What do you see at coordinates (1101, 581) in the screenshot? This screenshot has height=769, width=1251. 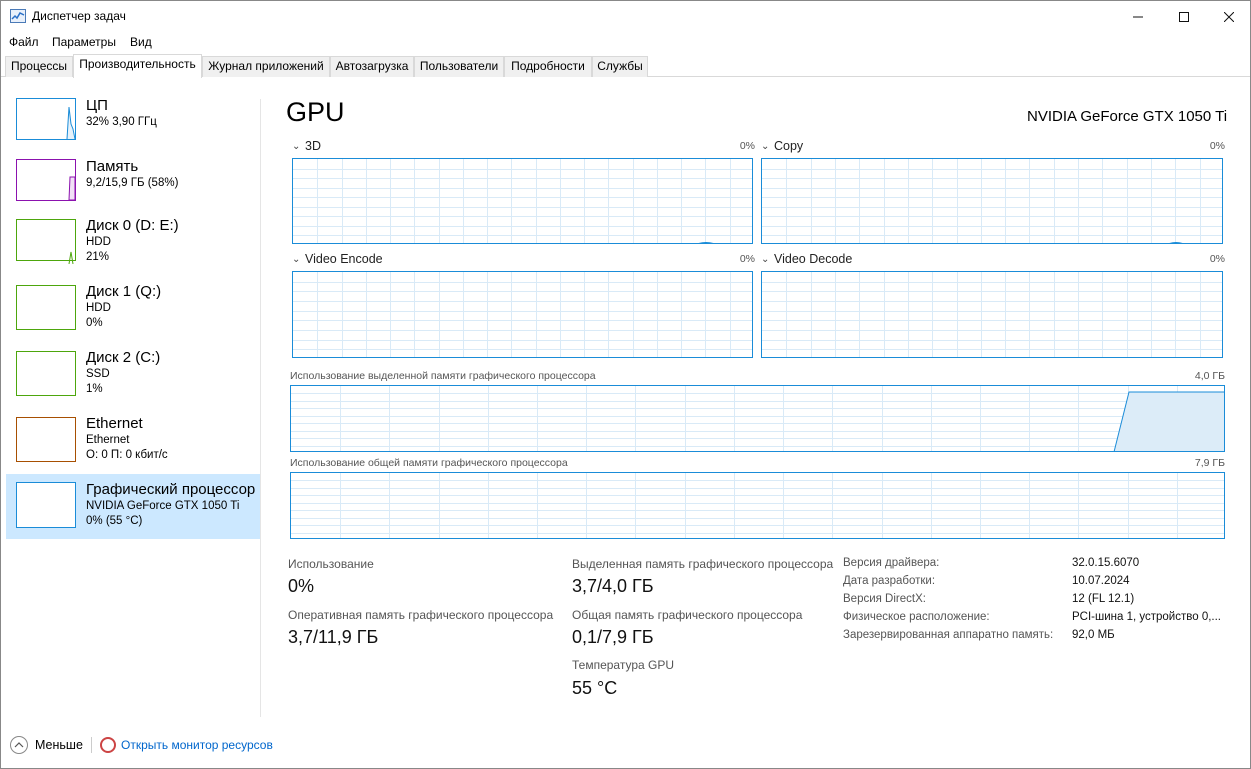 I see `driver-date-value: 10.07.2024` at bounding box center [1101, 581].